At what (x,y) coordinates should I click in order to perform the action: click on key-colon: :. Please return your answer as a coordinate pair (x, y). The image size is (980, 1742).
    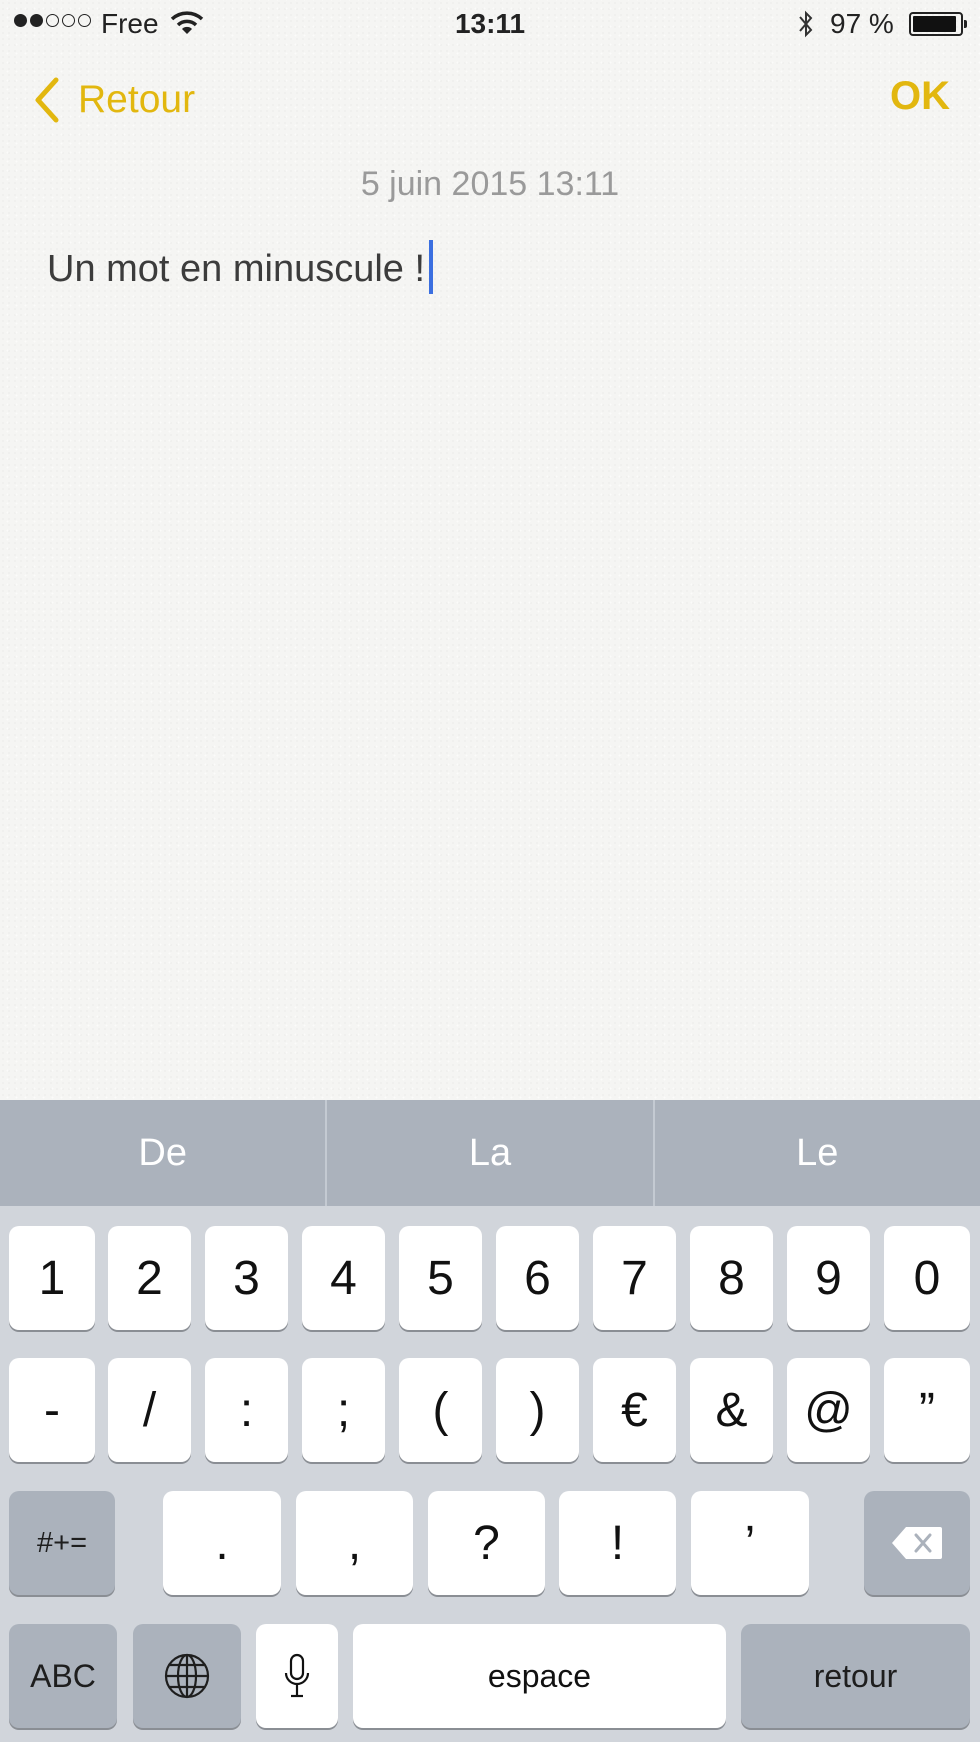
    Looking at the image, I should click on (246, 1410).